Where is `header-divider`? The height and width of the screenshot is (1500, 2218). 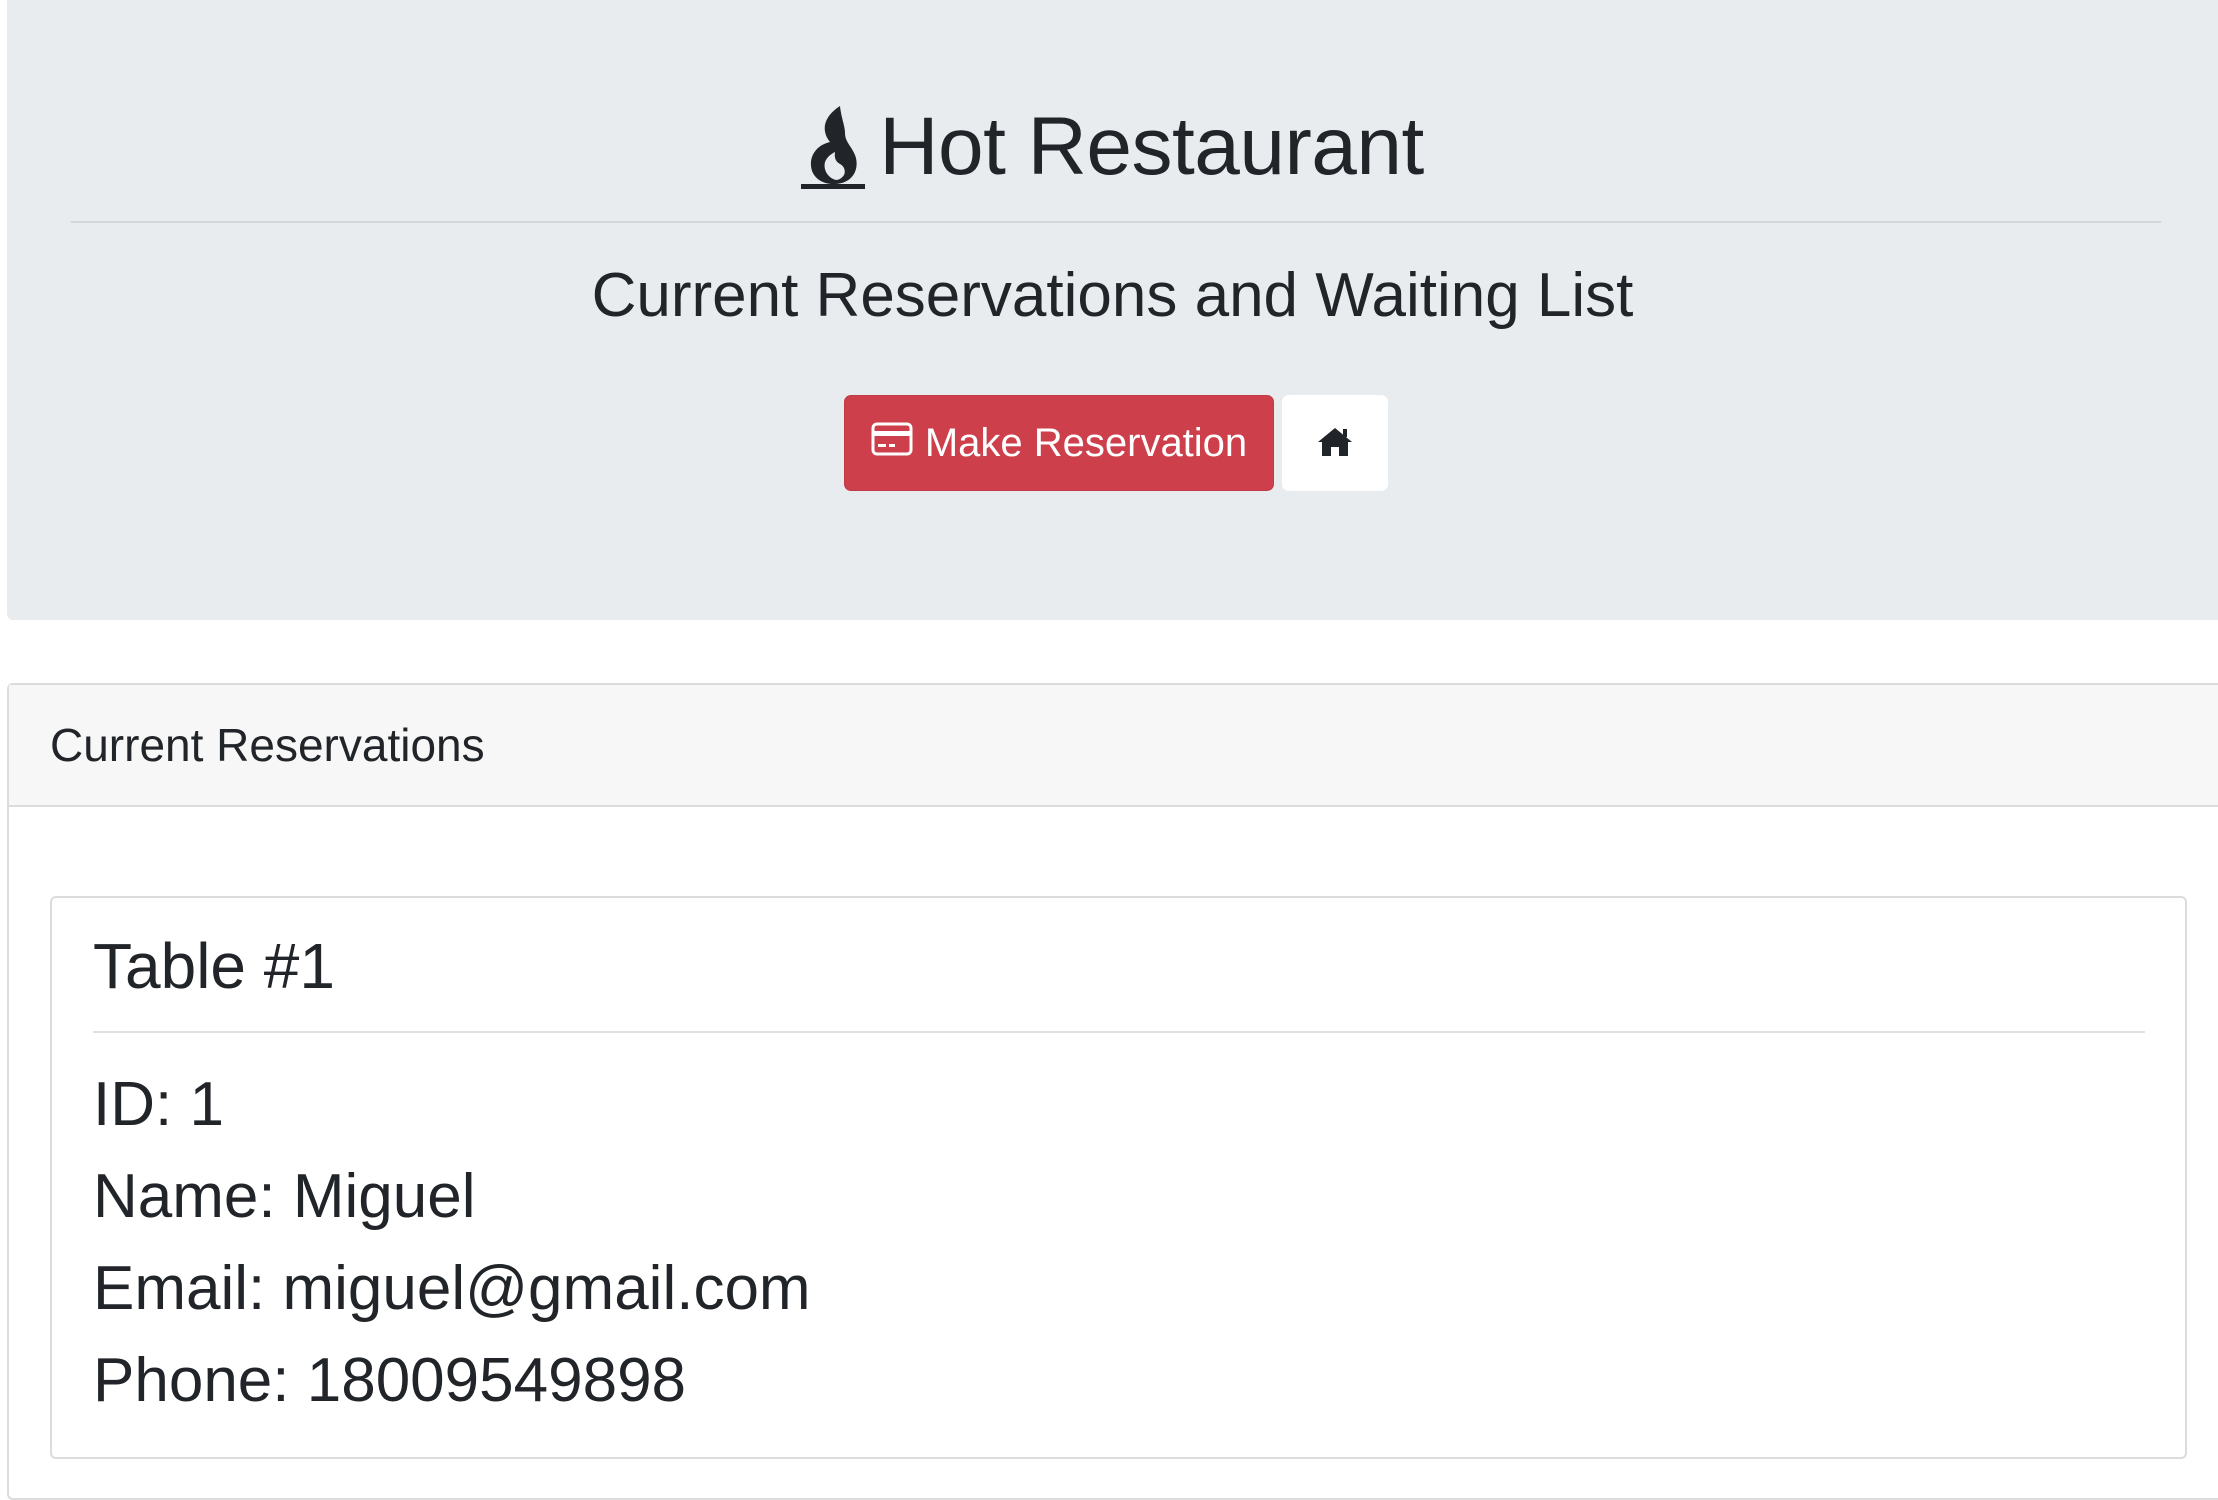 header-divider is located at coordinates (1116, 222).